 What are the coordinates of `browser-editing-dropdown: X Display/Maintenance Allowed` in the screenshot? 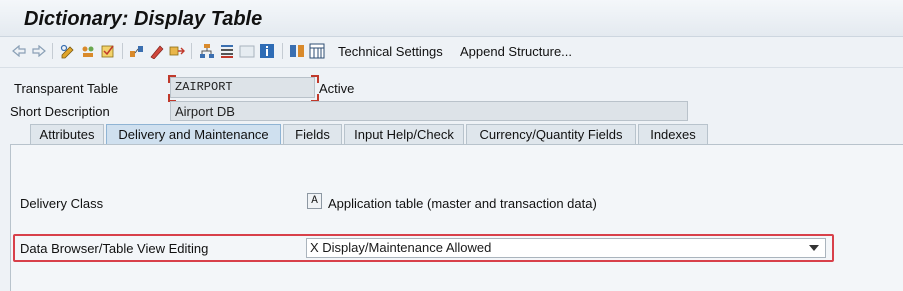 It's located at (566, 248).